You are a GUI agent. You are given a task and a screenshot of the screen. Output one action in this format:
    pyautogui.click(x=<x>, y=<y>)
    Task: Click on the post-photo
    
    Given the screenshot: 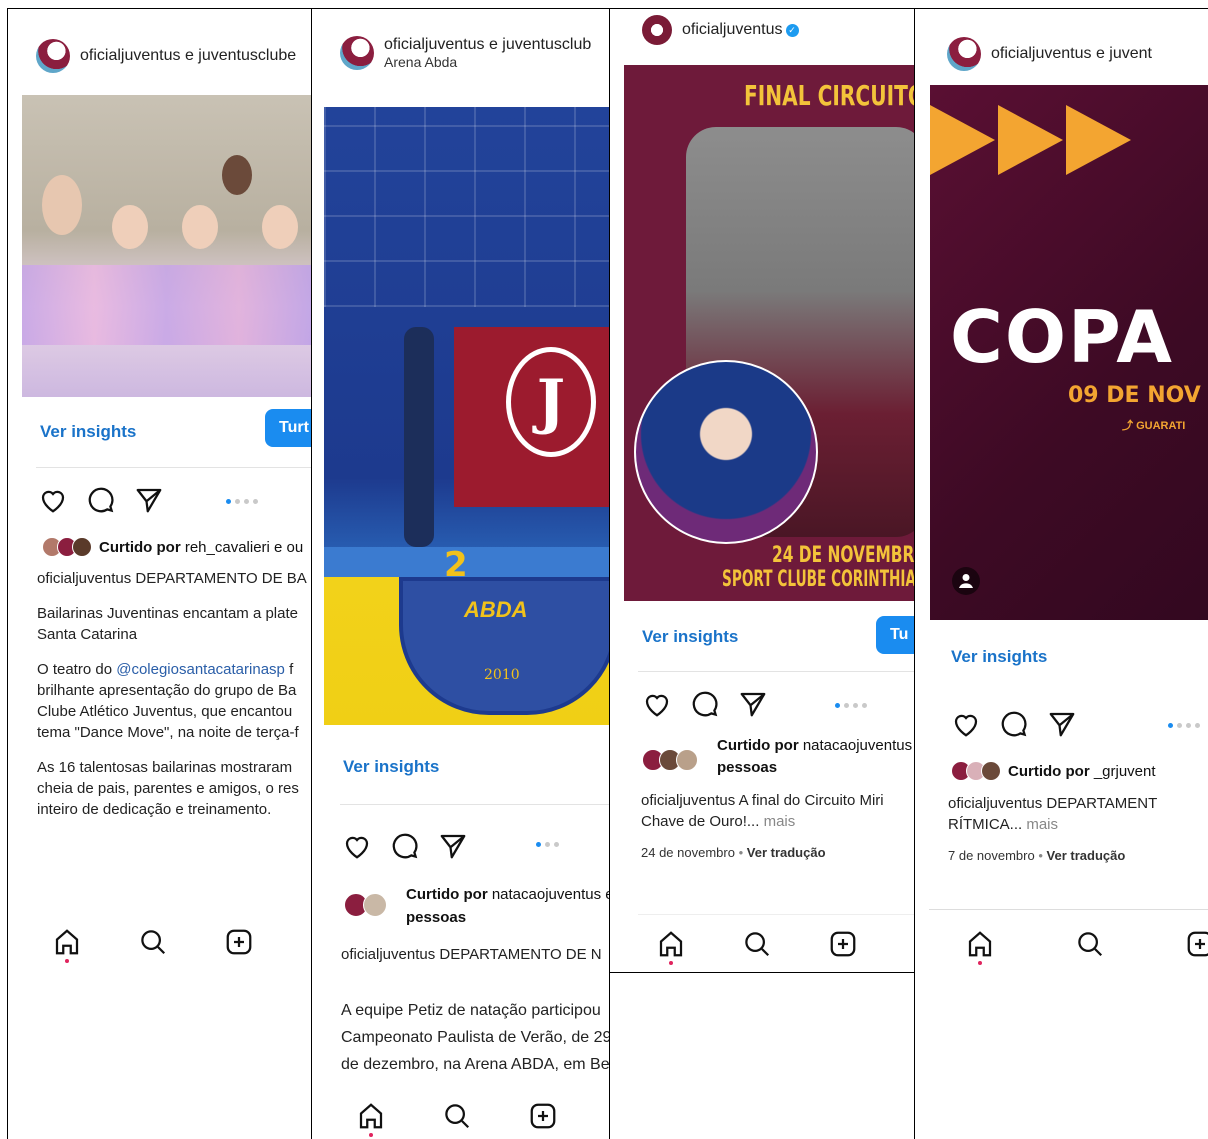 What is the action you would take?
    pyautogui.click(x=166, y=246)
    